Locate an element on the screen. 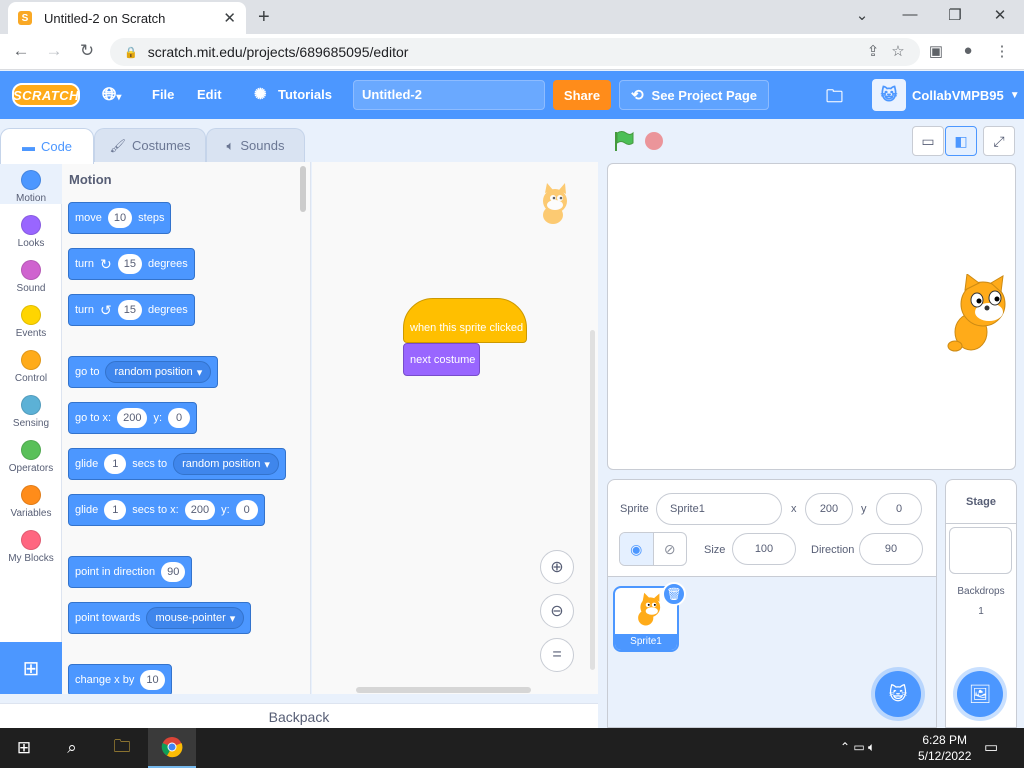  choose-sprite-button: 😺︎ is located at coordinates (898, 694).